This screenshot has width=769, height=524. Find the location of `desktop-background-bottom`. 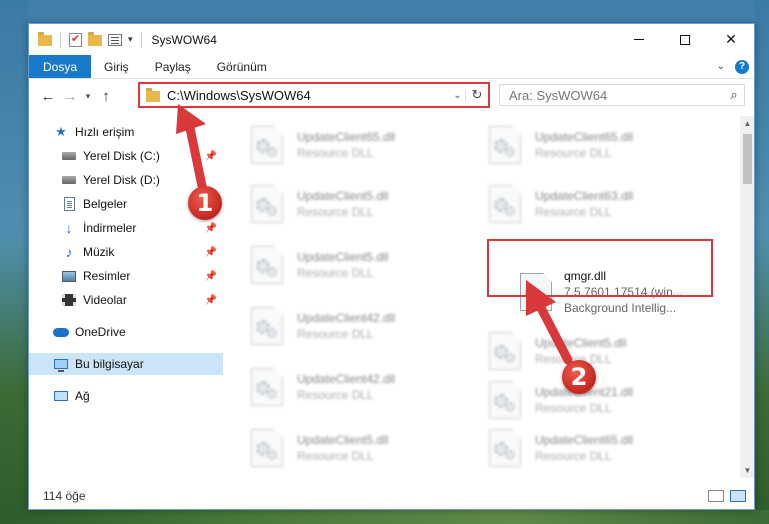

desktop-background-bottom is located at coordinates (384, 517).